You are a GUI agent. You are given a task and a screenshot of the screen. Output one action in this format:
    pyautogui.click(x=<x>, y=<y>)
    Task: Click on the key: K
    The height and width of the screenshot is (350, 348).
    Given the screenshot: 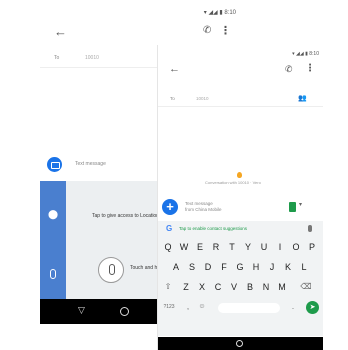 What is the action you would take?
    pyautogui.click(x=288, y=267)
    